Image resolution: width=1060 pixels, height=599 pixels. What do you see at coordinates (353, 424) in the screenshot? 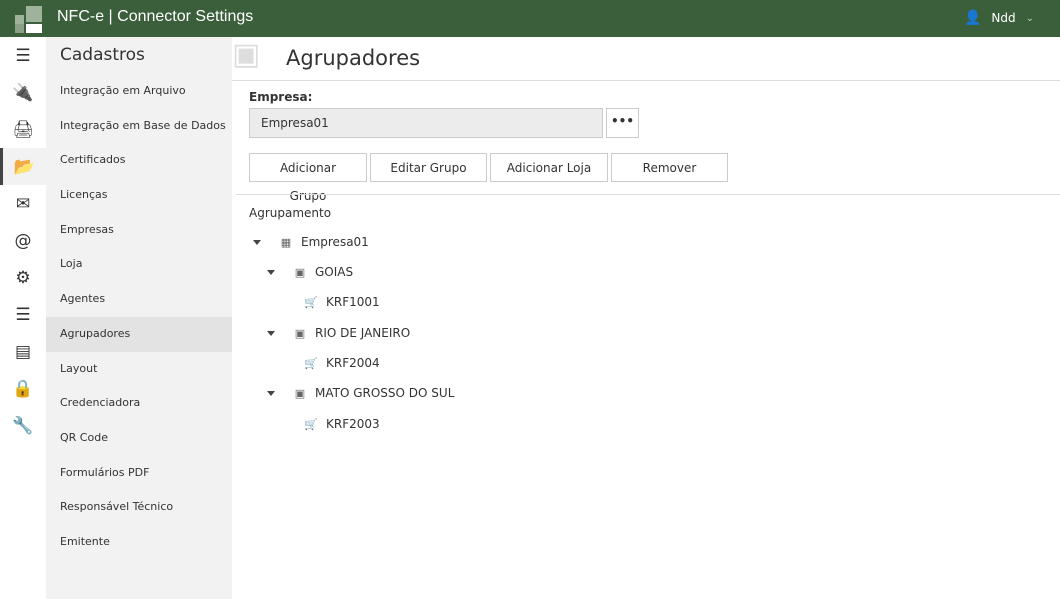
I see `node-label: KRF2003` at bounding box center [353, 424].